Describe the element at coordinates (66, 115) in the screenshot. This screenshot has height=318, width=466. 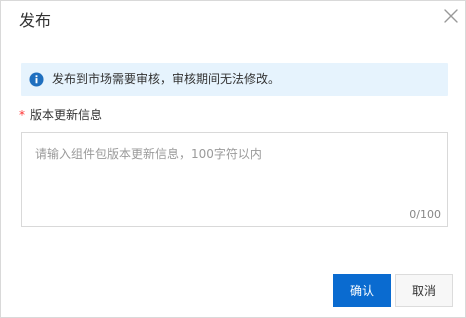
I see `field-label-text: 版本更新信息` at that location.